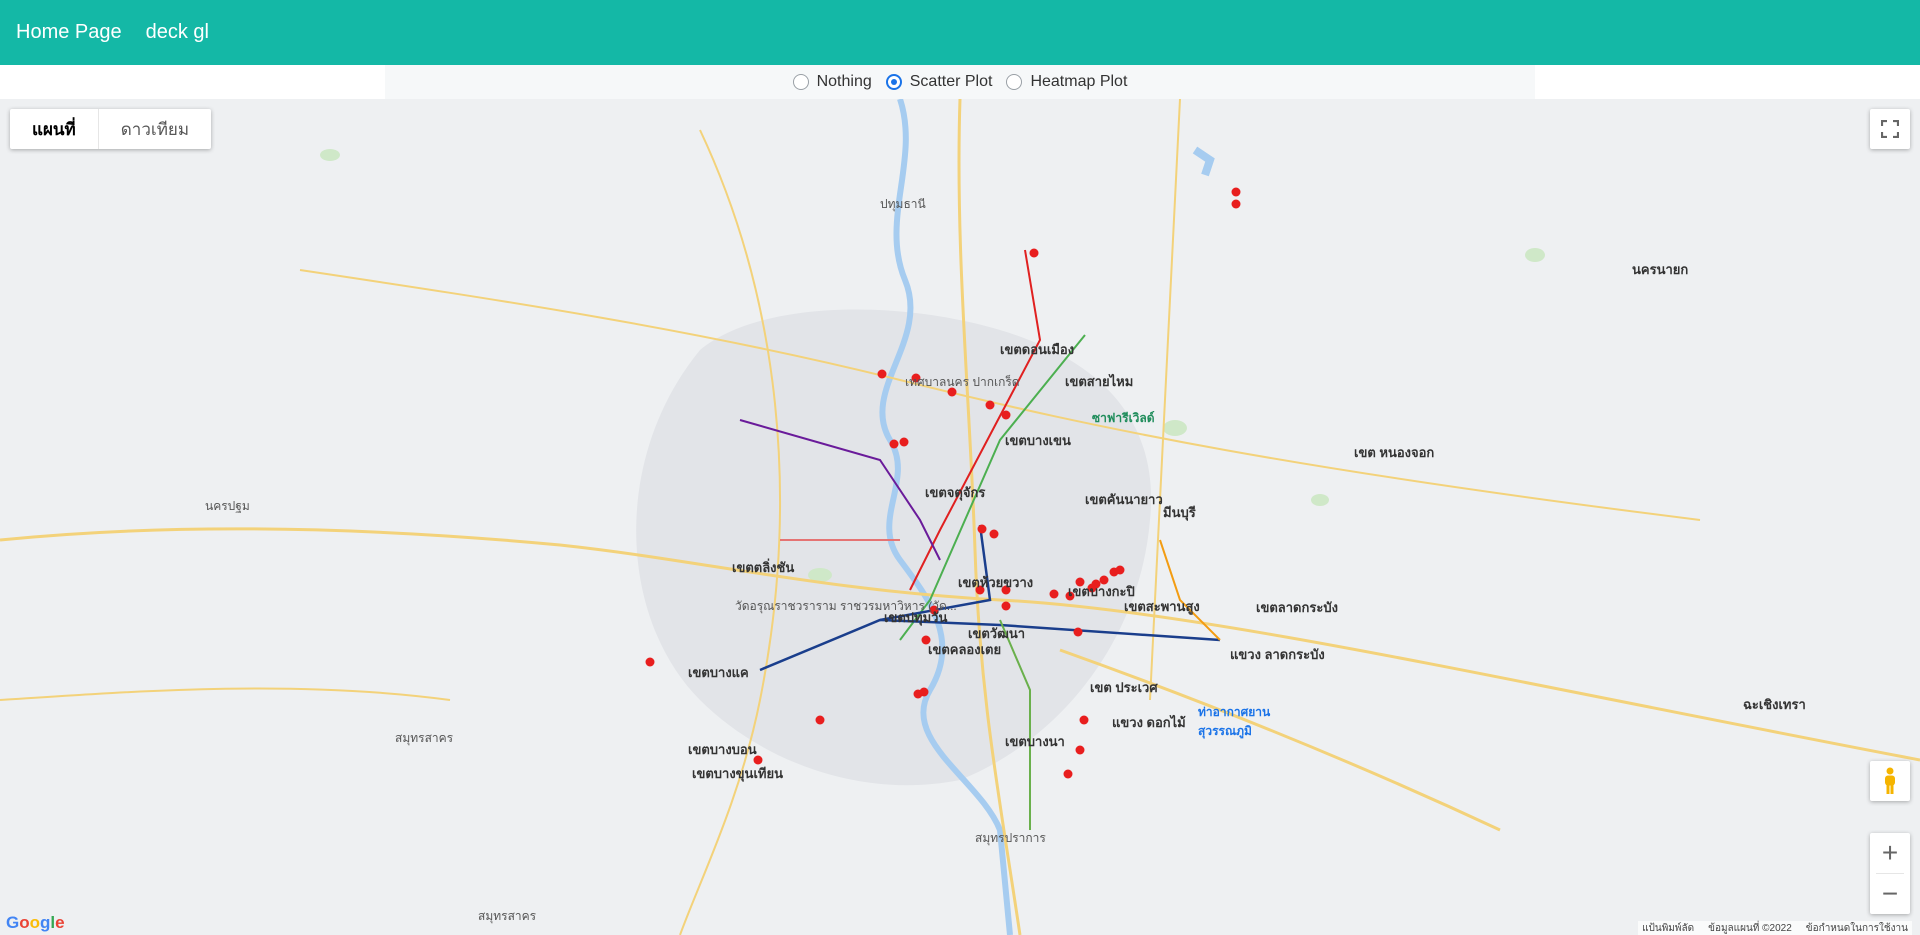 Image resolution: width=1920 pixels, height=935 pixels. What do you see at coordinates (1079, 81) in the screenshot?
I see `radio-heatmap-plot-label: Heatmap Plot` at bounding box center [1079, 81].